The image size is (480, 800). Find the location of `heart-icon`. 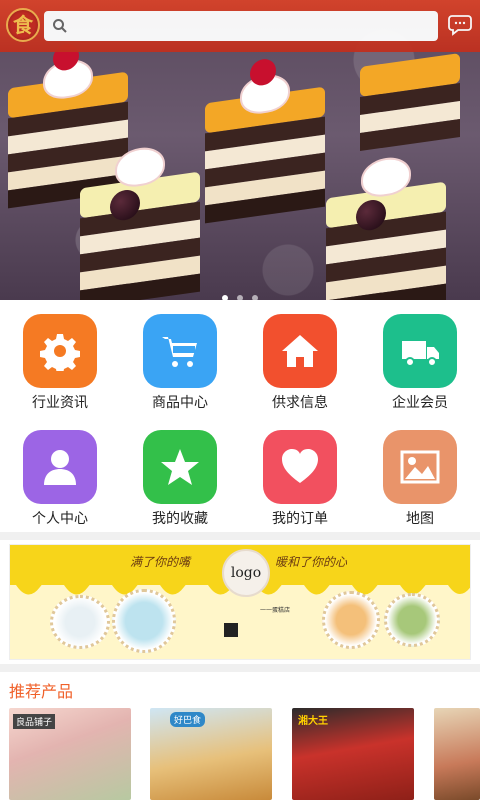

heart-icon is located at coordinates (300, 467).